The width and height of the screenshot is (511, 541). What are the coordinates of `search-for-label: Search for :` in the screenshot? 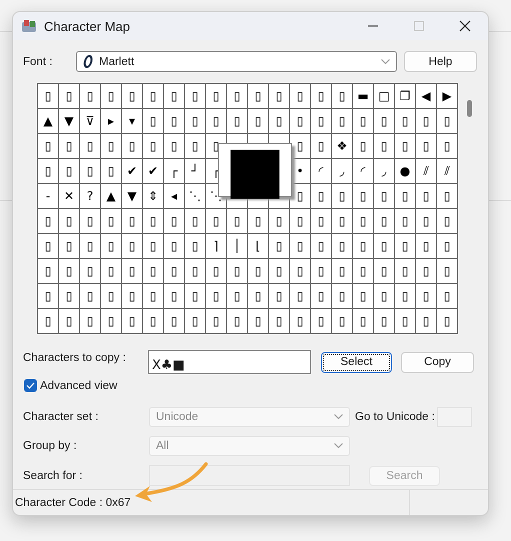 It's located at (53, 476).